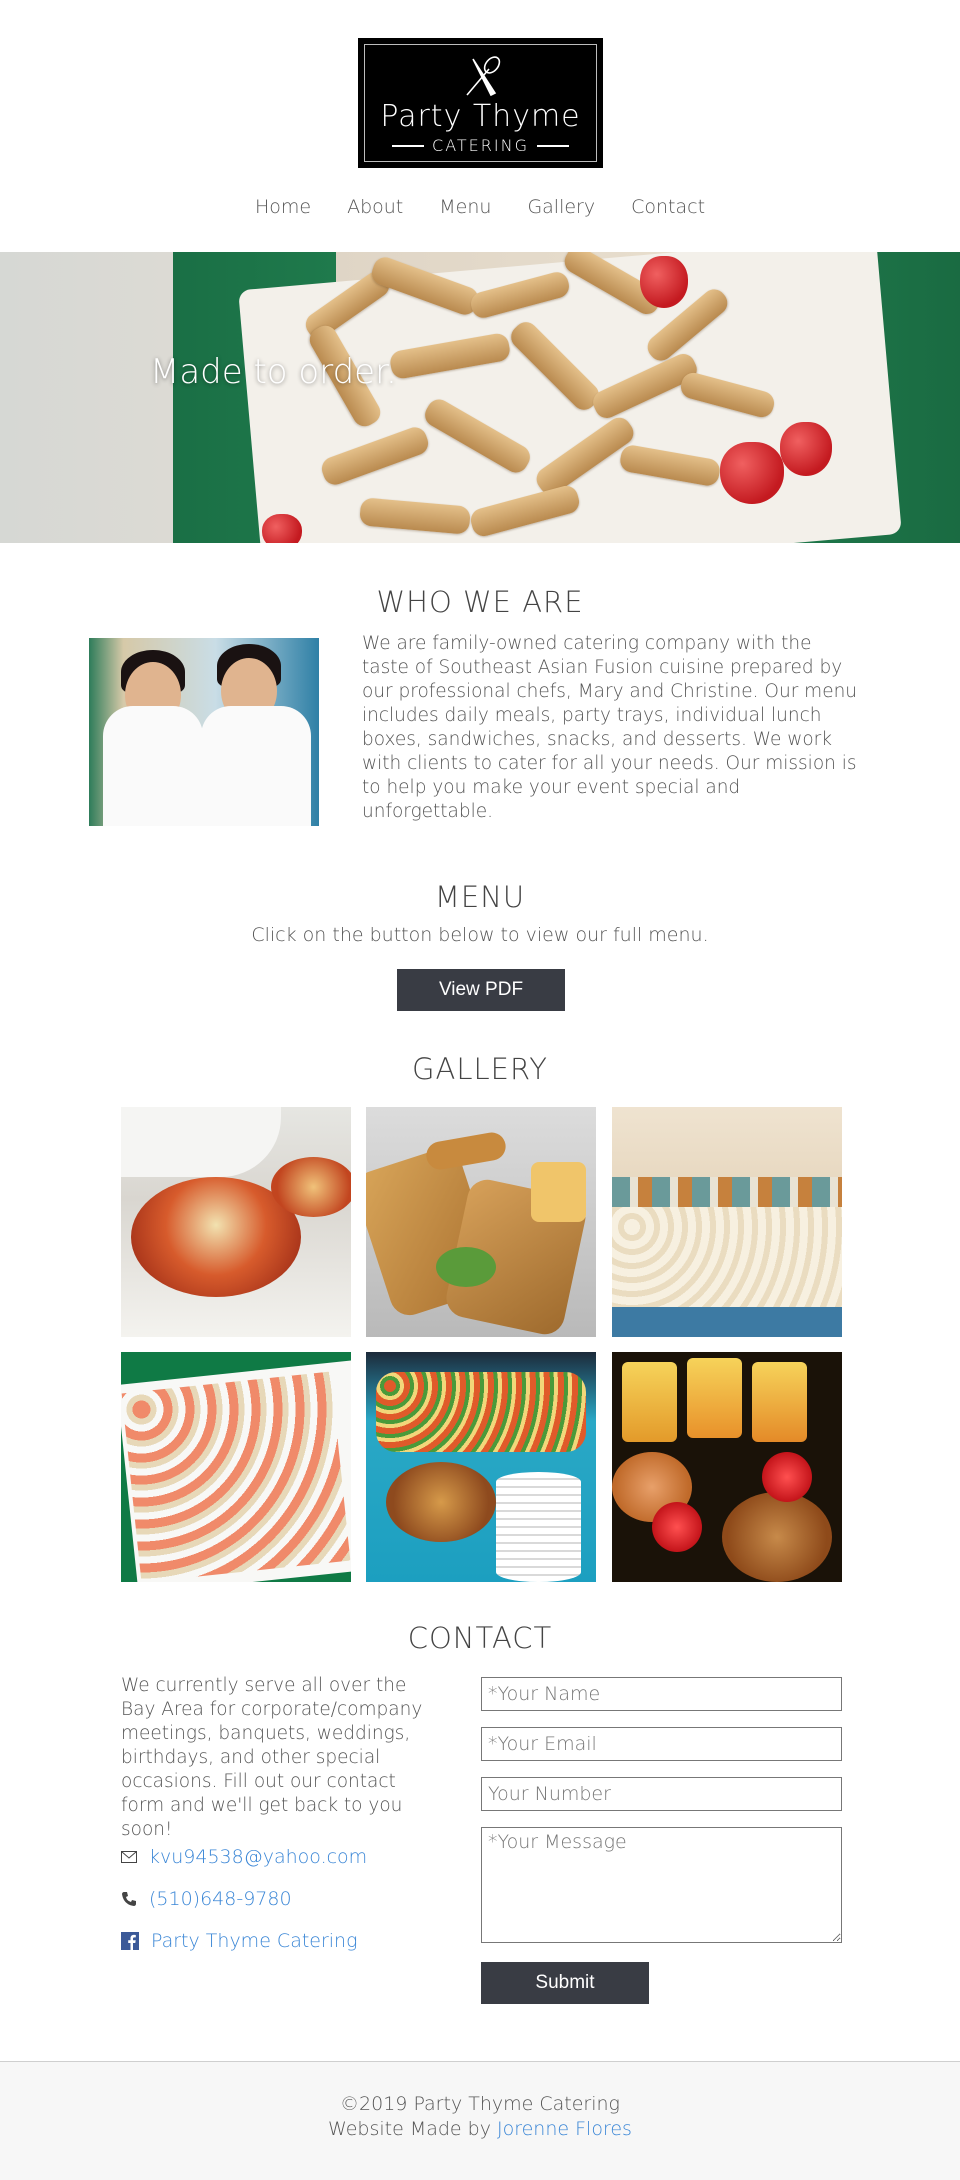 The image size is (960, 2180). I want to click on logo-frame: Party Thyme CATERING, so click(480, 103).